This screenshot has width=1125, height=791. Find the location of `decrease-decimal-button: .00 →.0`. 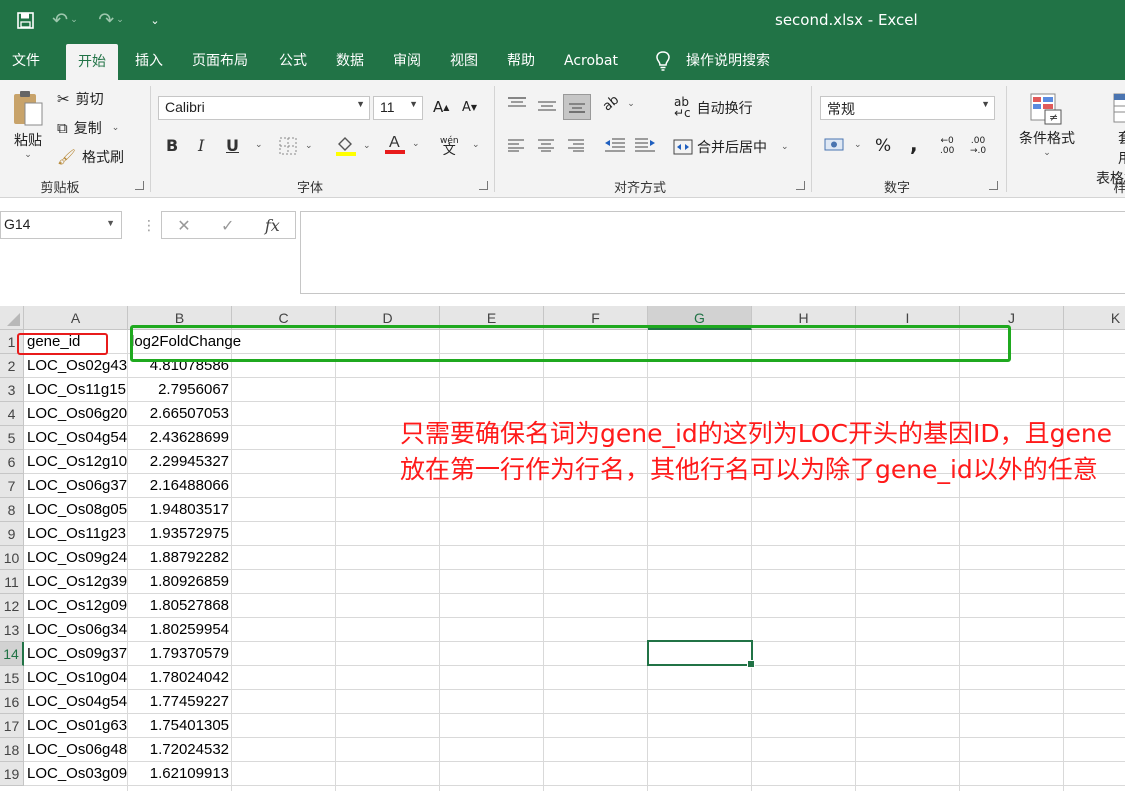

decrease-decimal-button: .00 →.0 is located at coordinates (978, 146).